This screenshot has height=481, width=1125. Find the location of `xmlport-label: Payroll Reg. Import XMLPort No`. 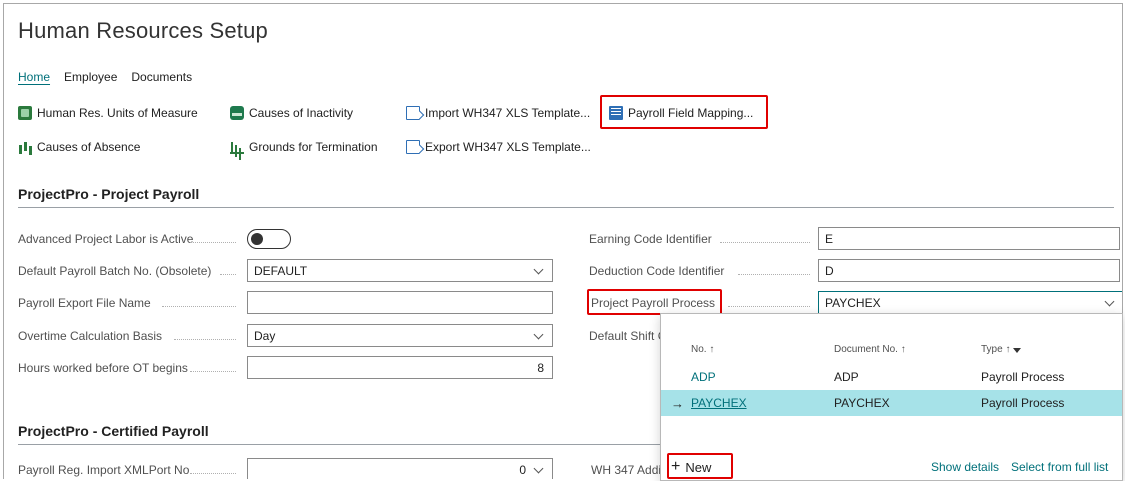

xmlport-label: Payroll Reg. Import XMLPort No is located at coordinates (104, 470).